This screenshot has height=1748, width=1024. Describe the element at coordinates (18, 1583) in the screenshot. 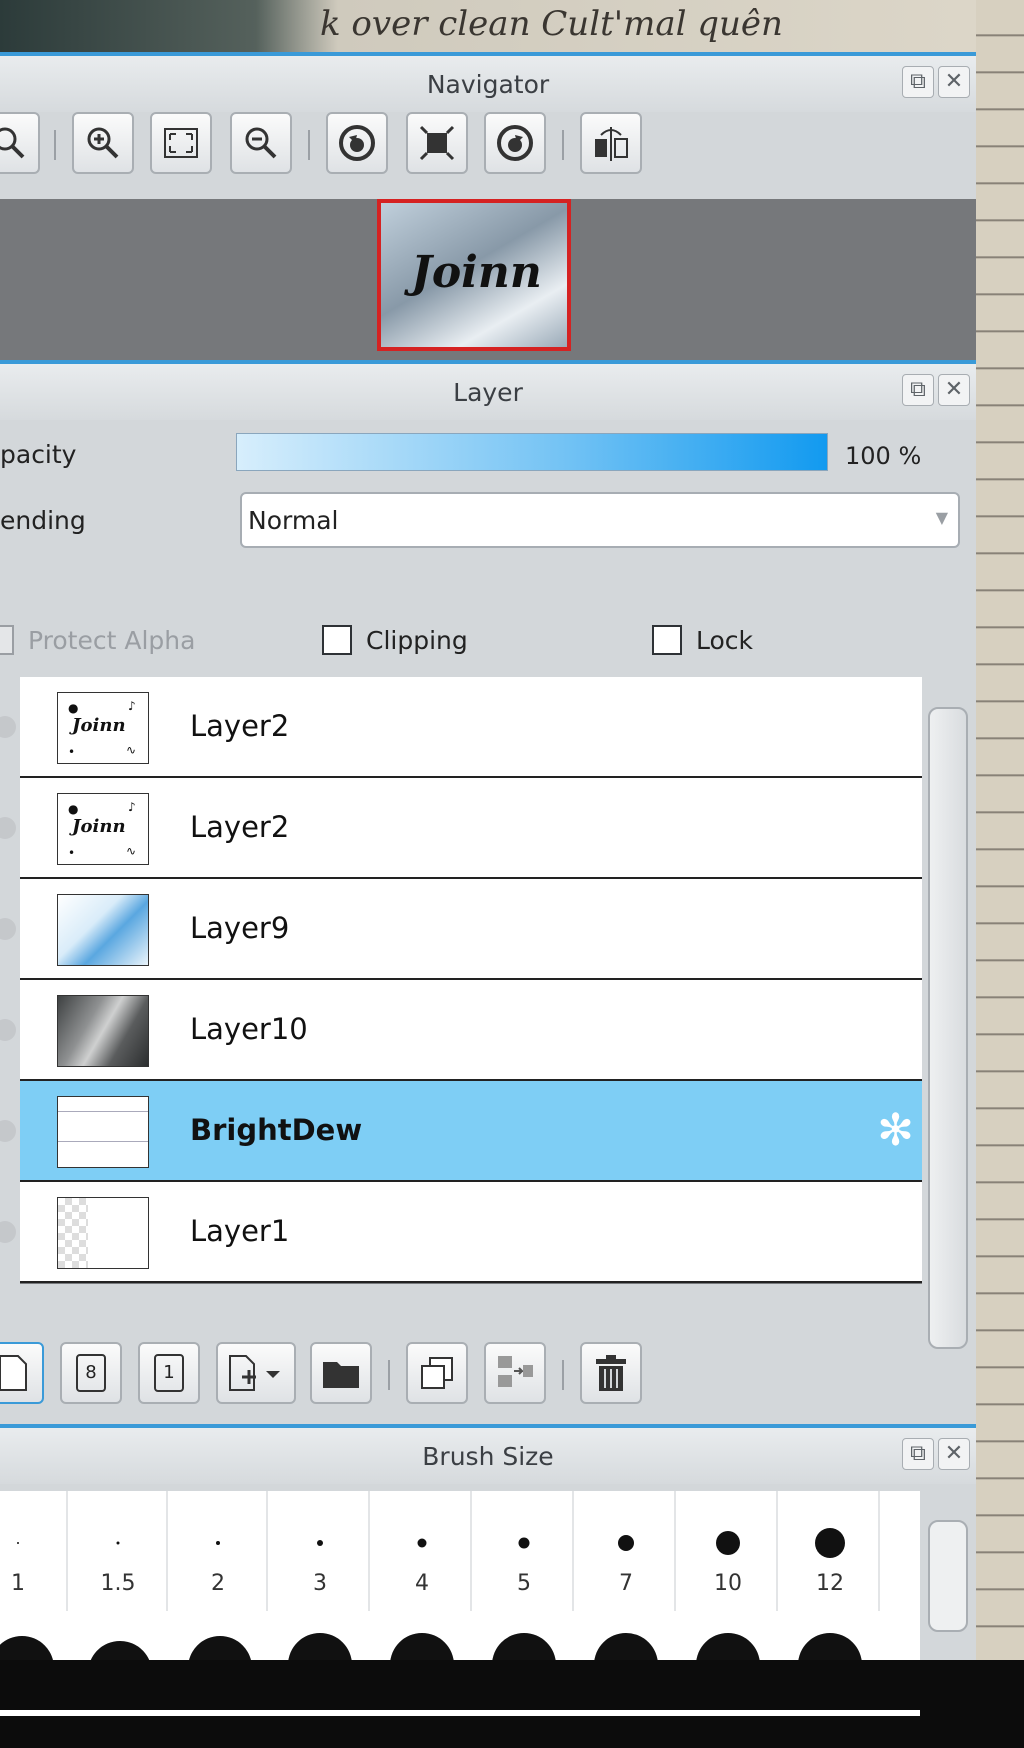

I see `brush-size-label: 1` at that location.